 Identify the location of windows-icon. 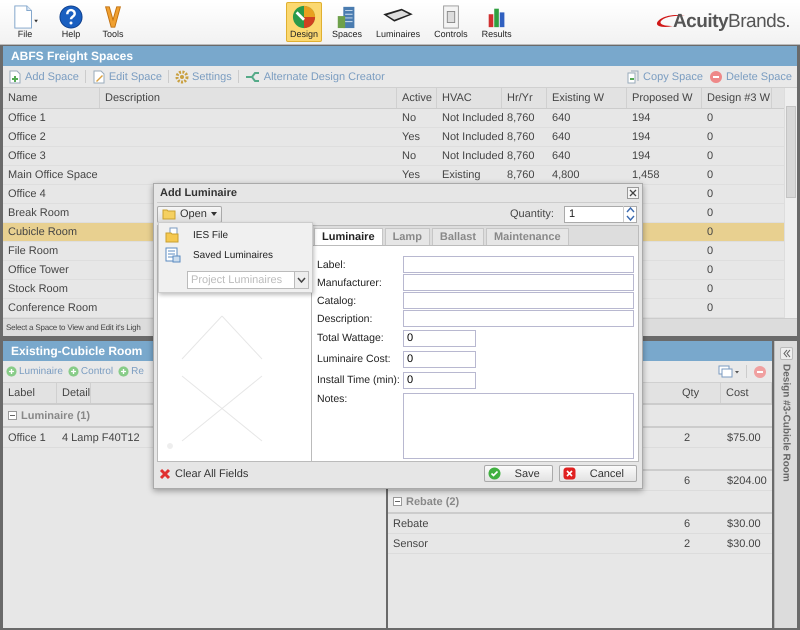
(729, 371).